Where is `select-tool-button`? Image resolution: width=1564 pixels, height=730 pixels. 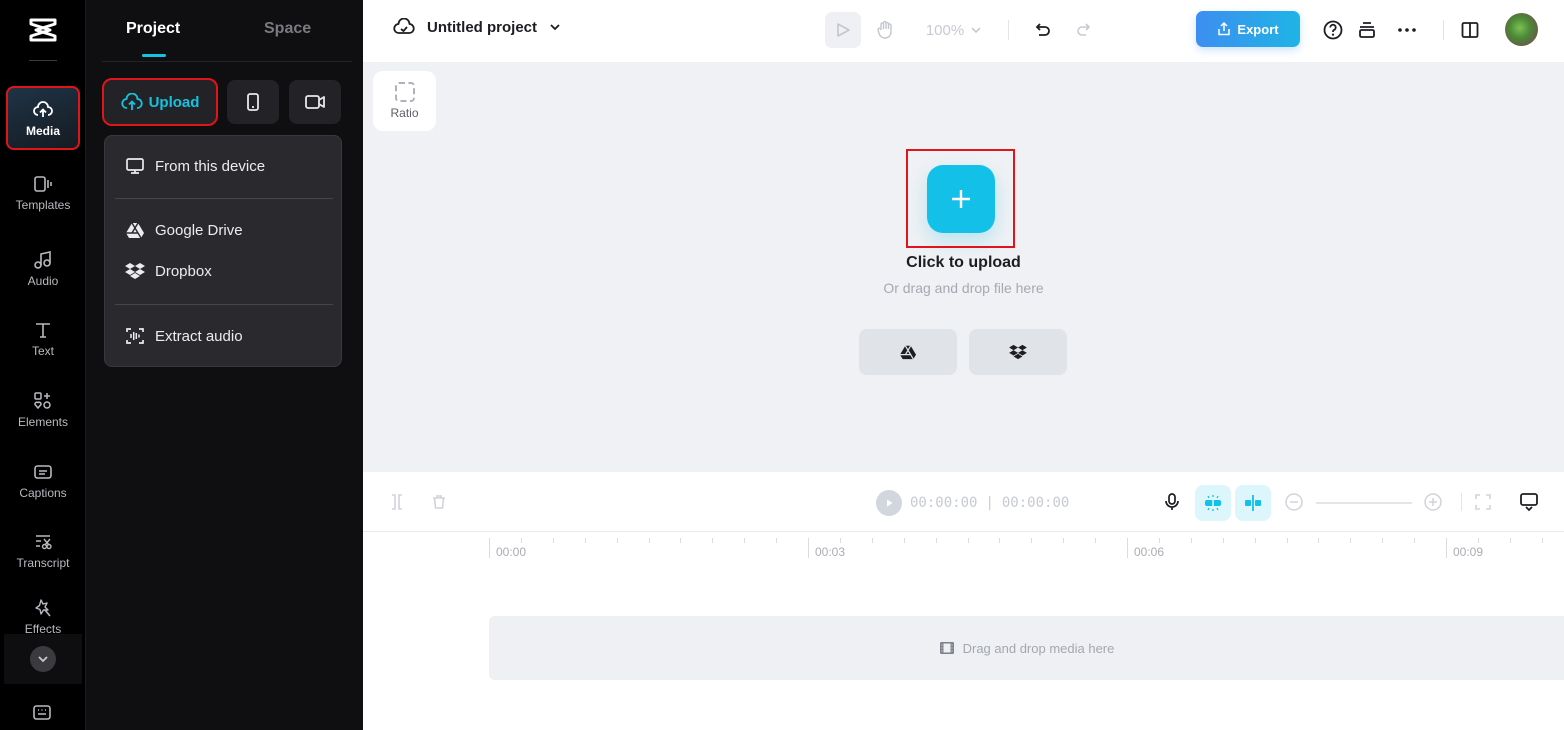
select-tool-button is located at coordinates (843, 30).